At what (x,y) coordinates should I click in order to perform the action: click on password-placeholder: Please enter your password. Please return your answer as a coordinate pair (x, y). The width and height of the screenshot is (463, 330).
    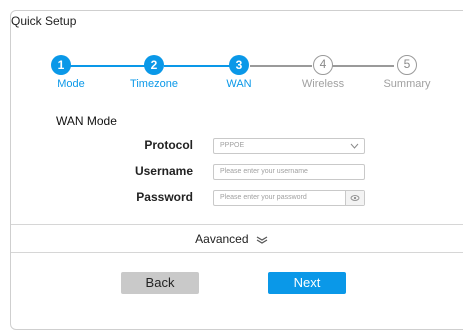
    Looking at the image, I should click on (263, 197).